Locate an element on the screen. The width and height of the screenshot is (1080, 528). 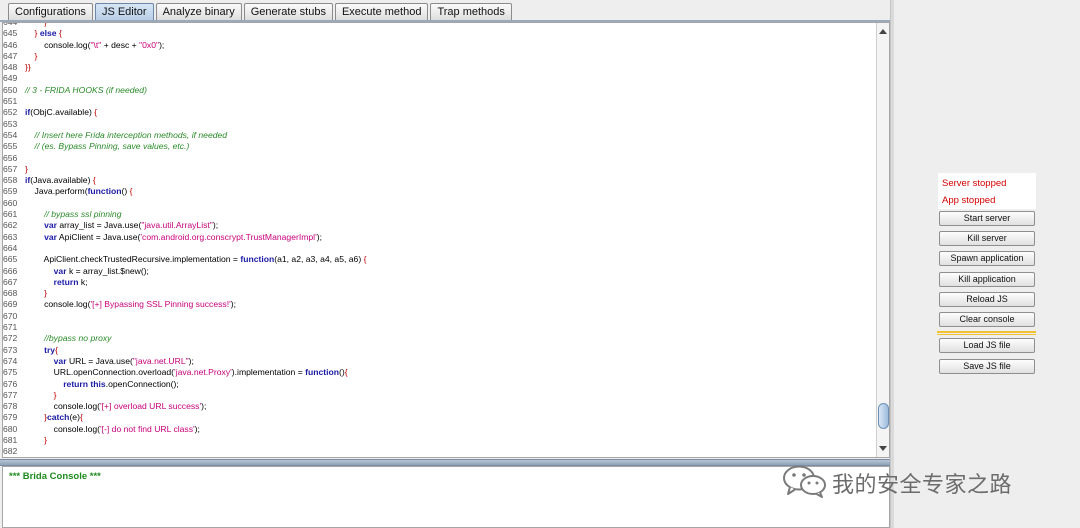
code-token: '[+] Bypassing SSL Pinning success!' is located at coordinates (160, 304).